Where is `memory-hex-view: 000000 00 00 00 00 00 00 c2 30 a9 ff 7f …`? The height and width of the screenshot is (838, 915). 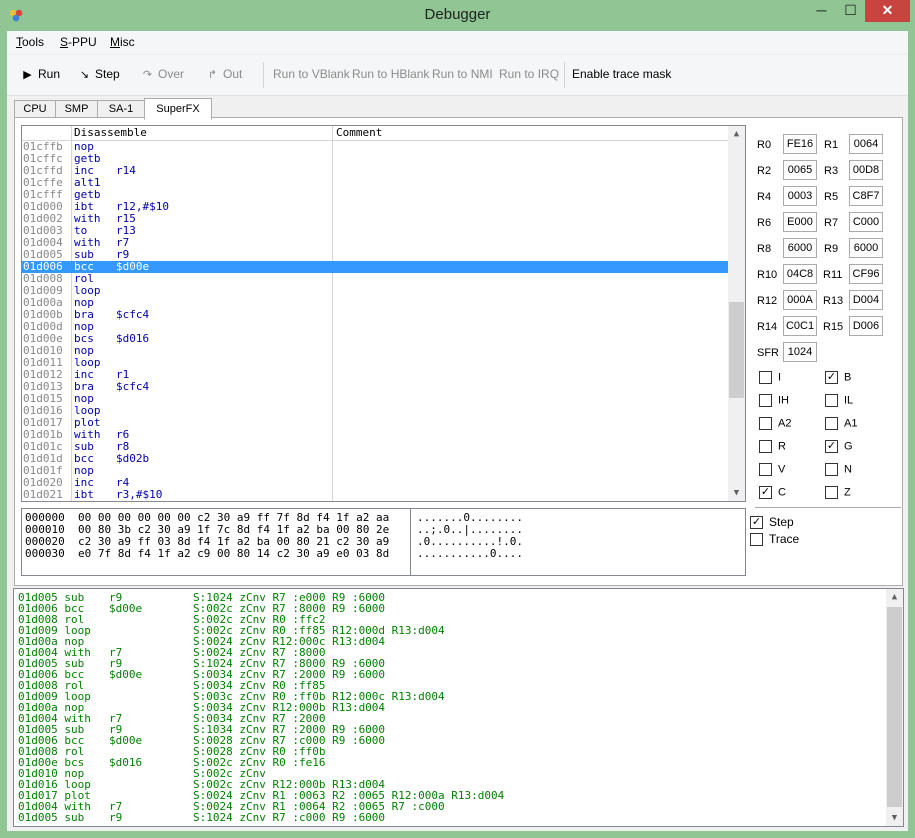
memory-hex-view: 000000 00 00 00 00 00 00 c2 30 a9 ff 7f … is located at coordinates (383, 542).